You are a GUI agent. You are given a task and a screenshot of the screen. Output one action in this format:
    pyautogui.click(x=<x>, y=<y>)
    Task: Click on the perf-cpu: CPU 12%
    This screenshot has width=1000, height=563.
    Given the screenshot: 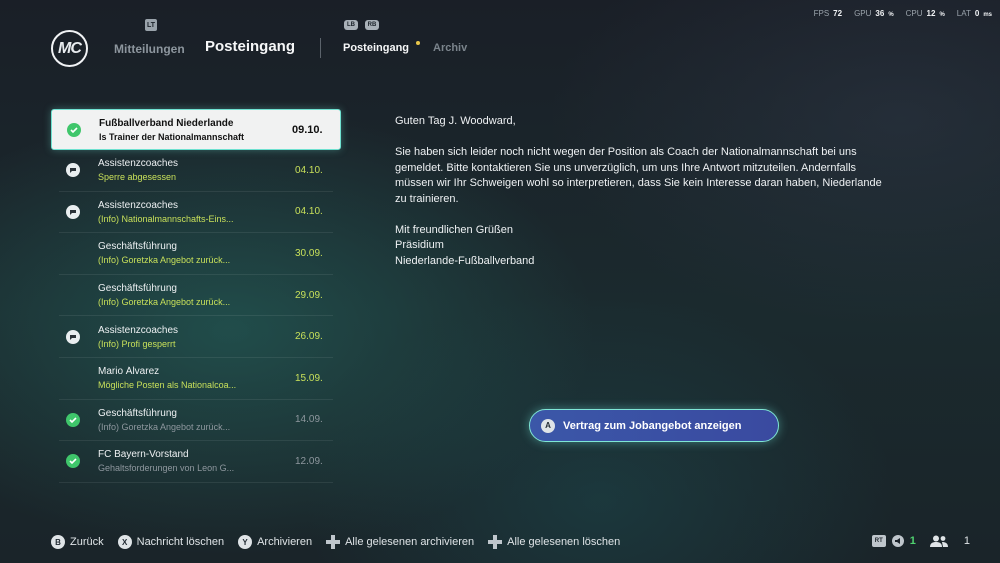 What is the action you would take?
    pyautogui.click(x=925, y=13)
    